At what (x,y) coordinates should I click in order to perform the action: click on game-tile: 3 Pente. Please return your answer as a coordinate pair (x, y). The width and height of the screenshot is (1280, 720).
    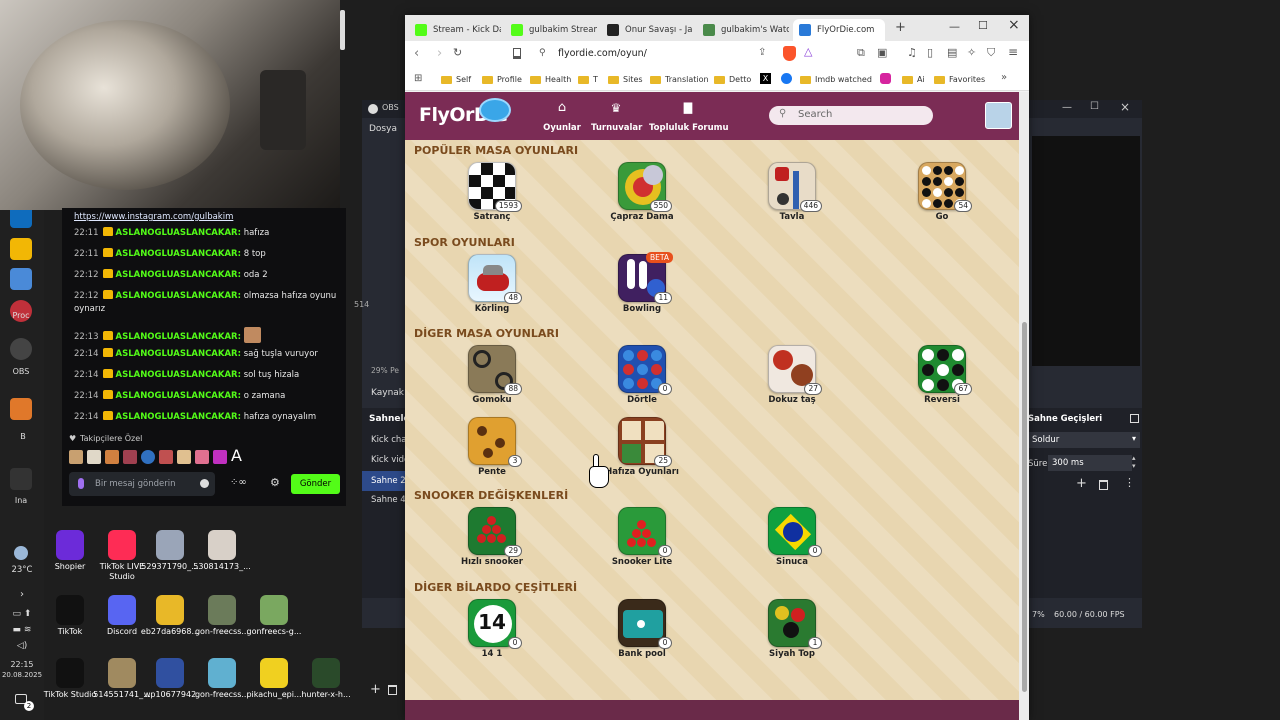
    Looking at the image, I should click on (491, 455).